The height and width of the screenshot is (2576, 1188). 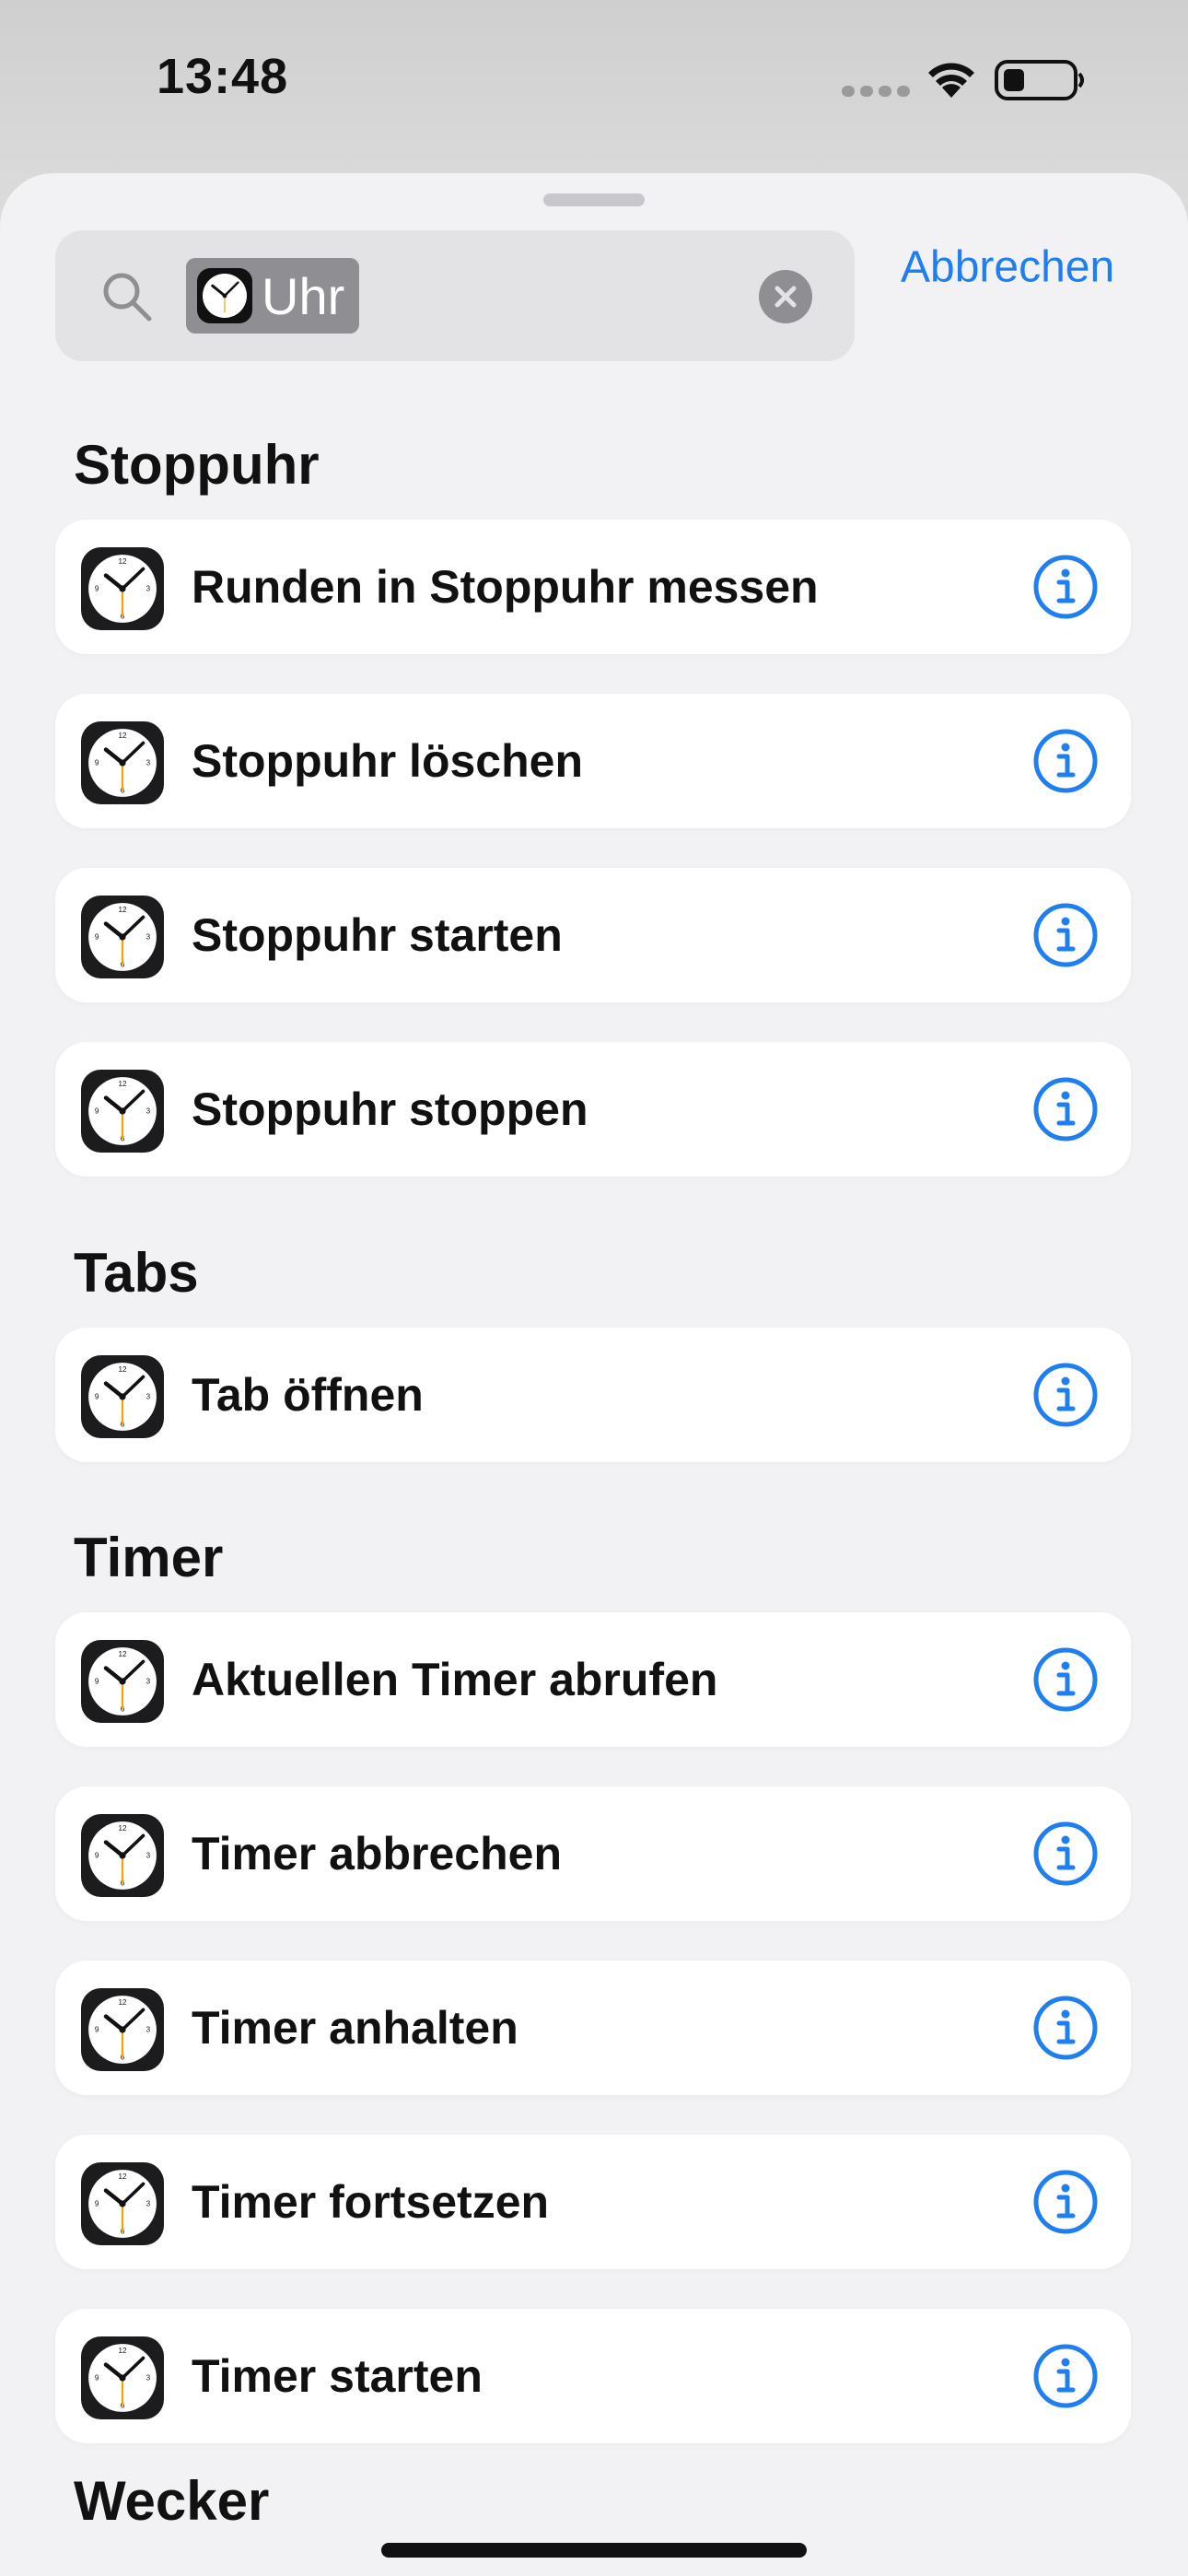 I want to click on action-row: 12369Aktuellen Timer abrufen, so click(x=593, y=1679).